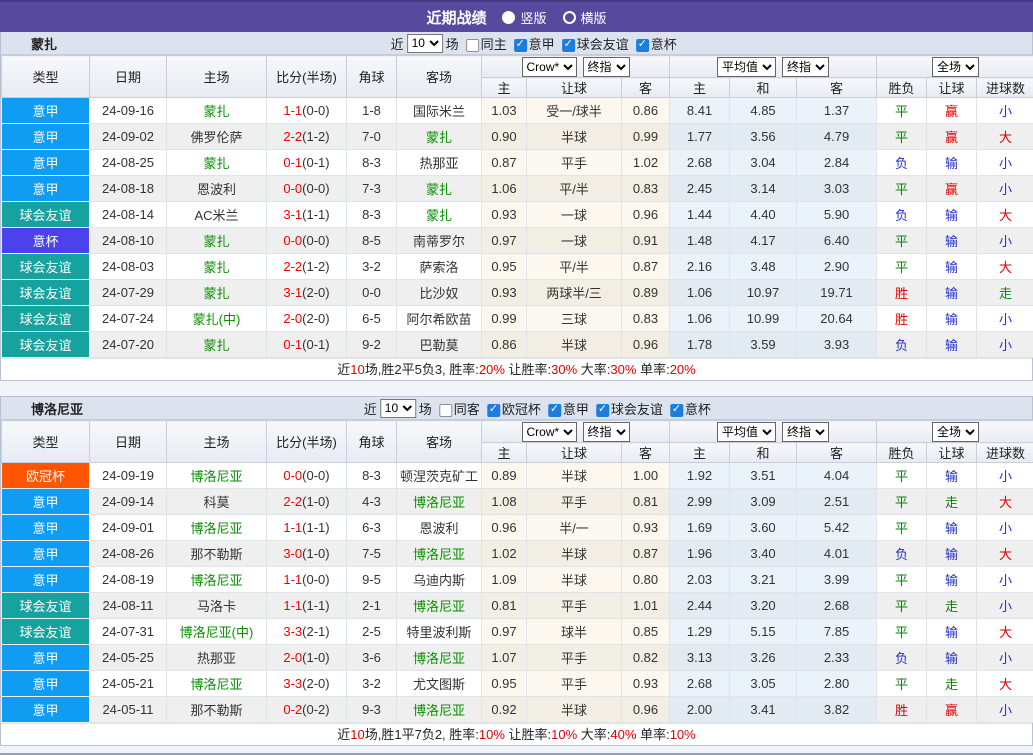  I want to click on score: 2-2(1-2), so click(307, 137).